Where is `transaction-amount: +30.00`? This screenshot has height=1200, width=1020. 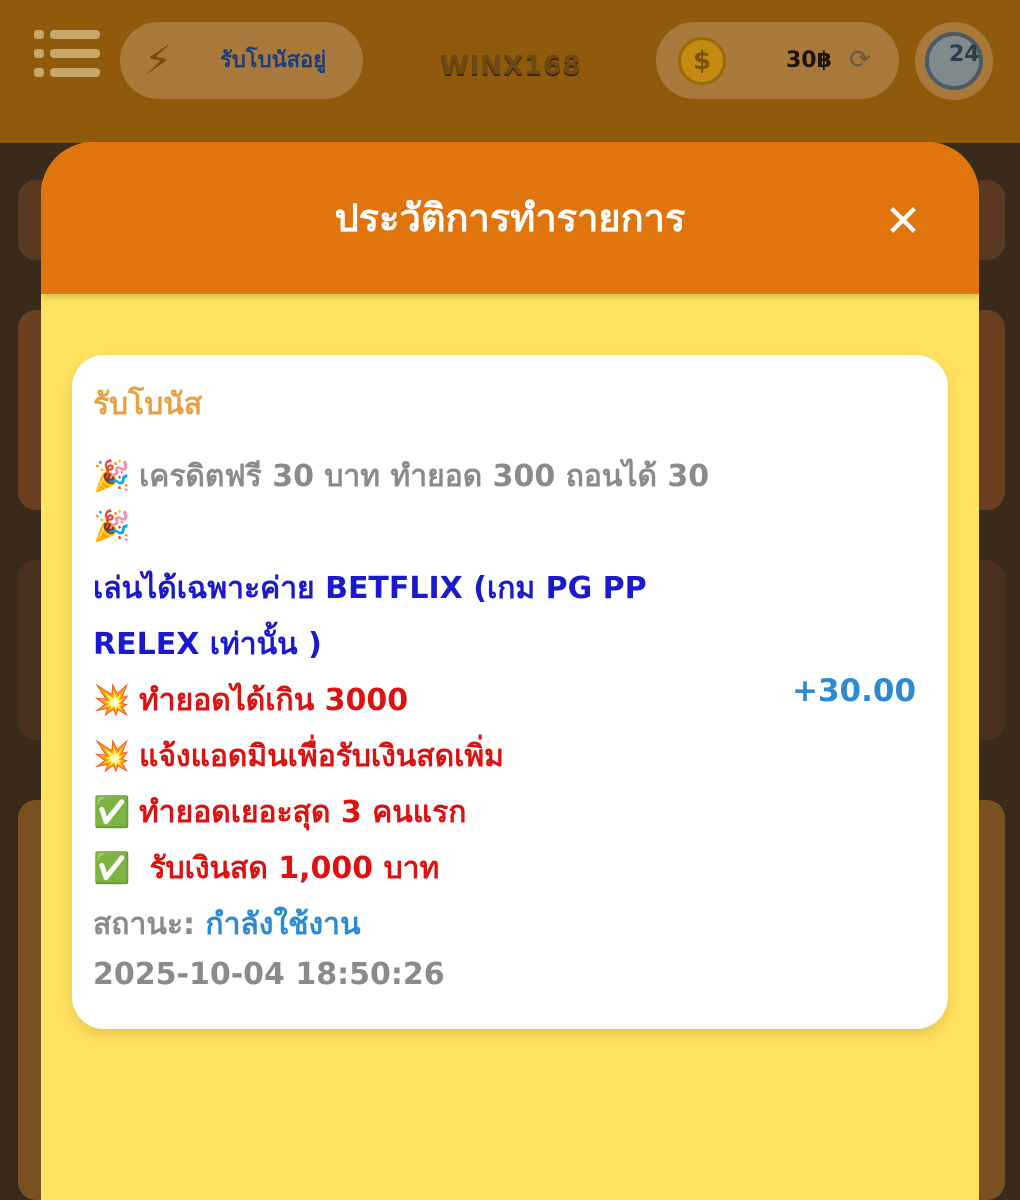 transaction-amount: +30.00 is located at coordinates (854, 691).